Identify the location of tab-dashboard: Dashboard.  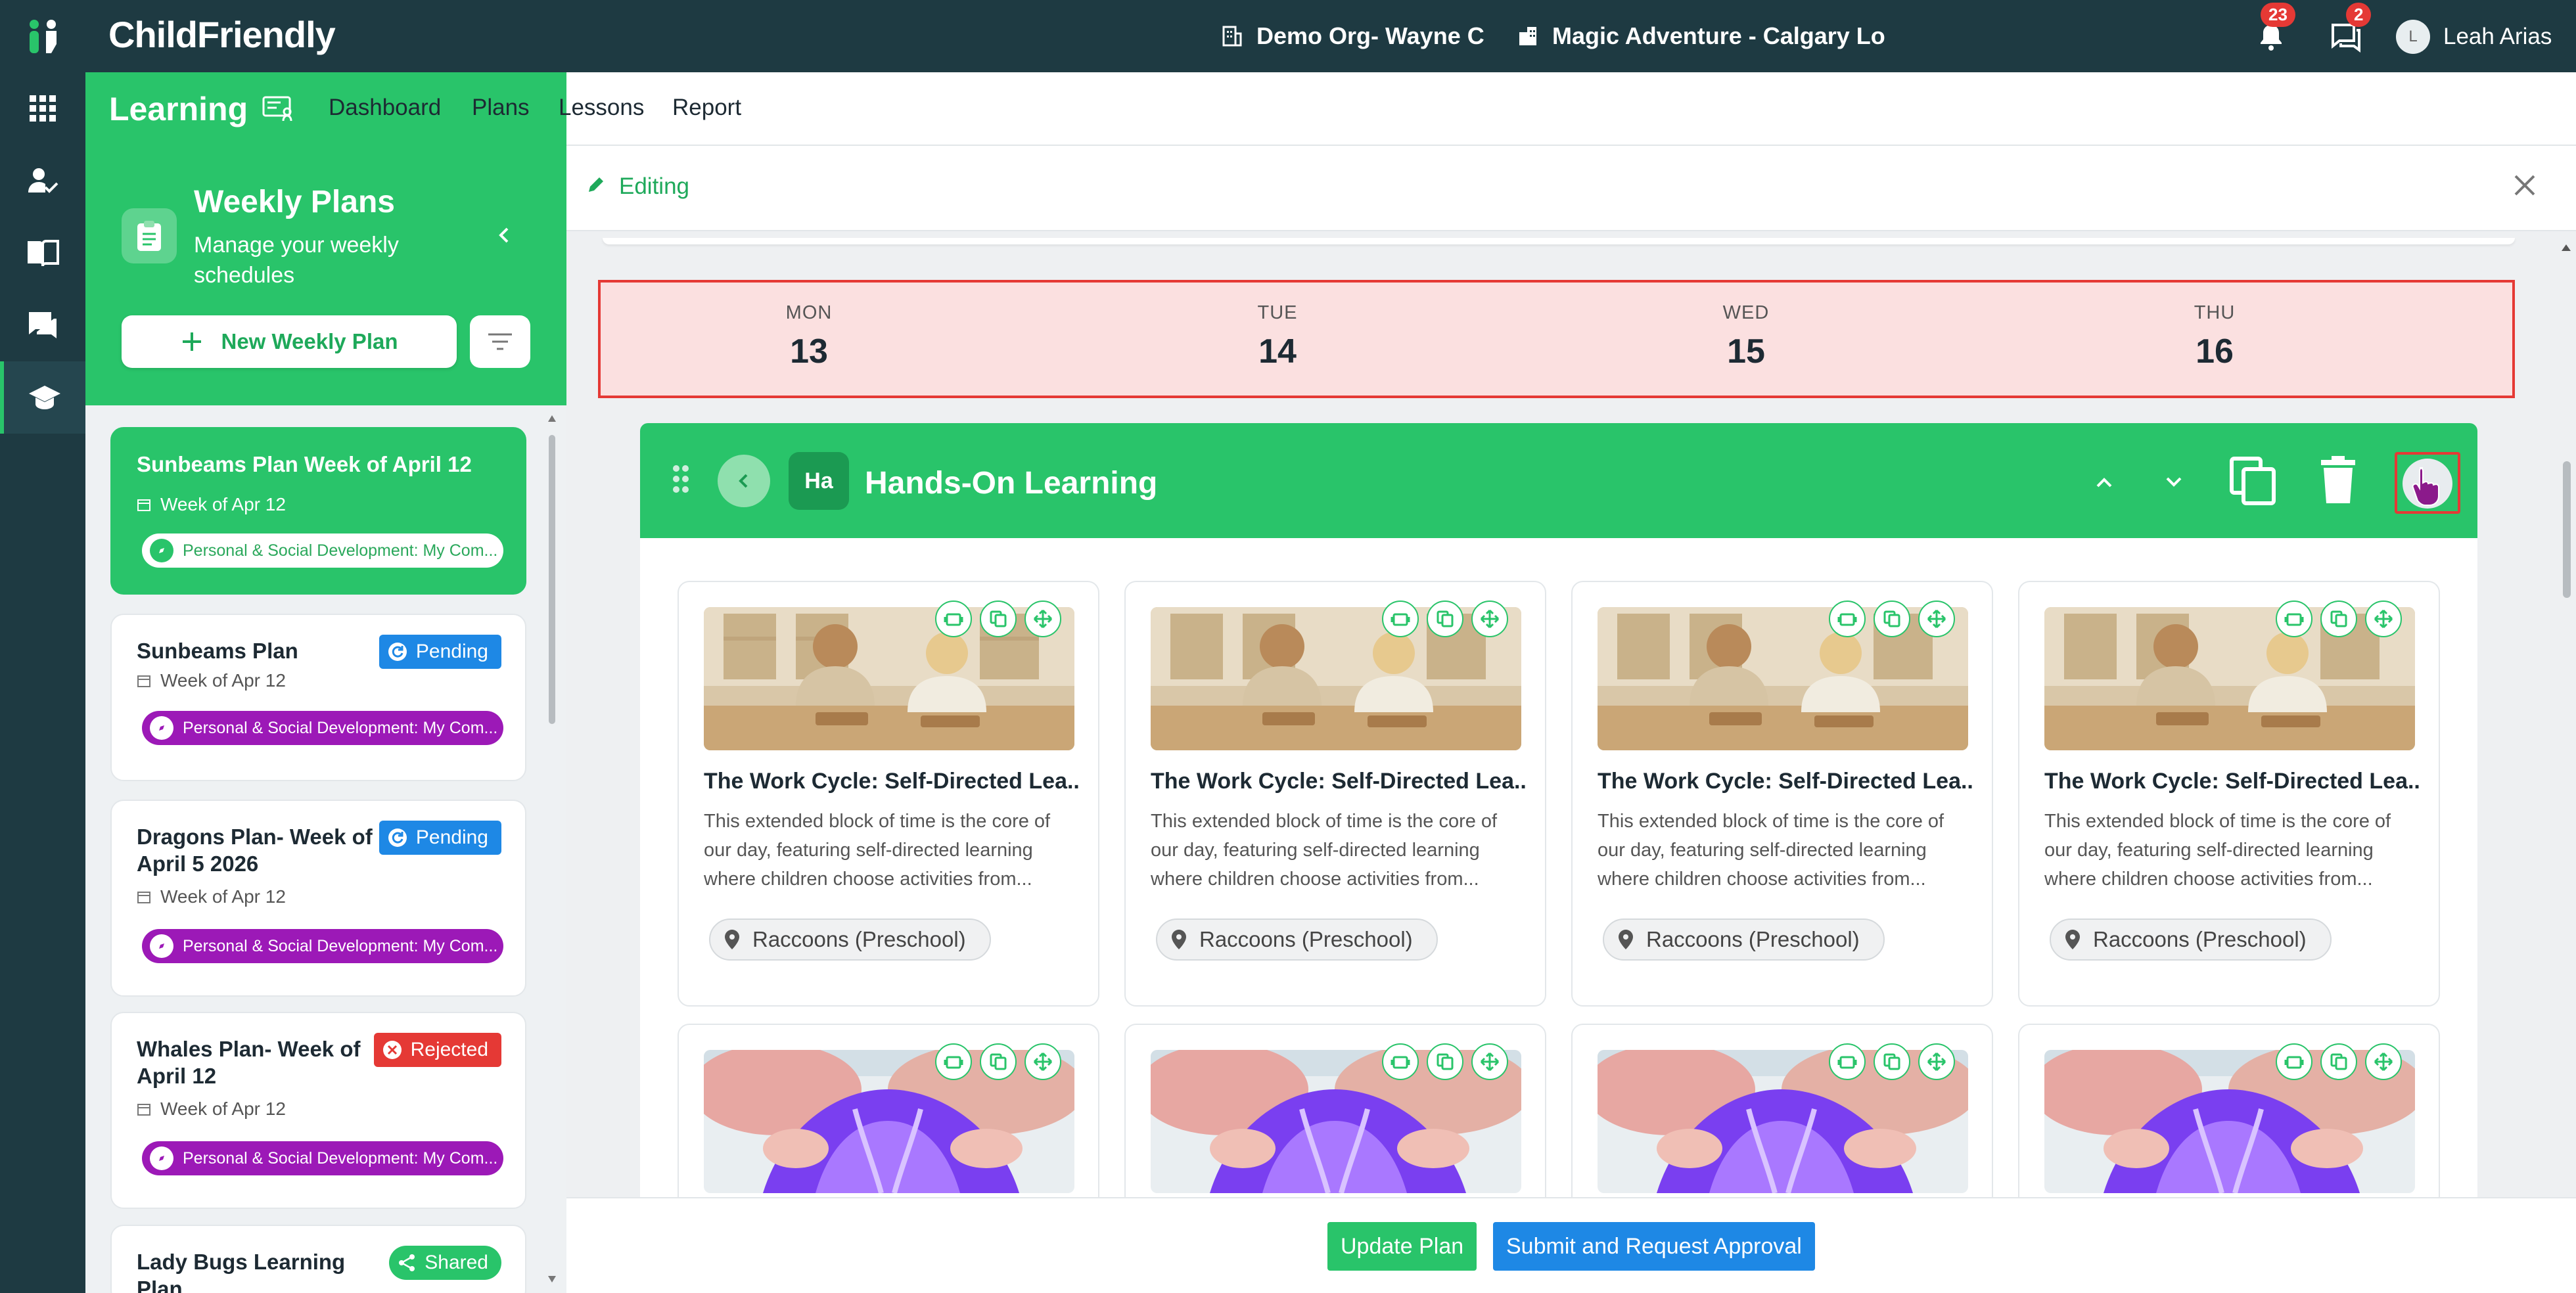
(385, 108).